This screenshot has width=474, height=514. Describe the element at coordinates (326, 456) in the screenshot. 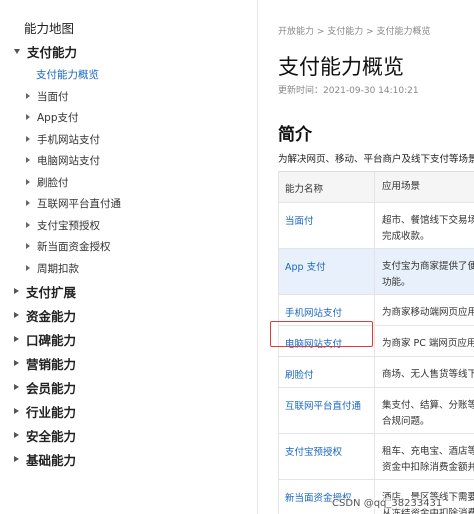

I see `capability-link: 支付宝预授权` at that location.